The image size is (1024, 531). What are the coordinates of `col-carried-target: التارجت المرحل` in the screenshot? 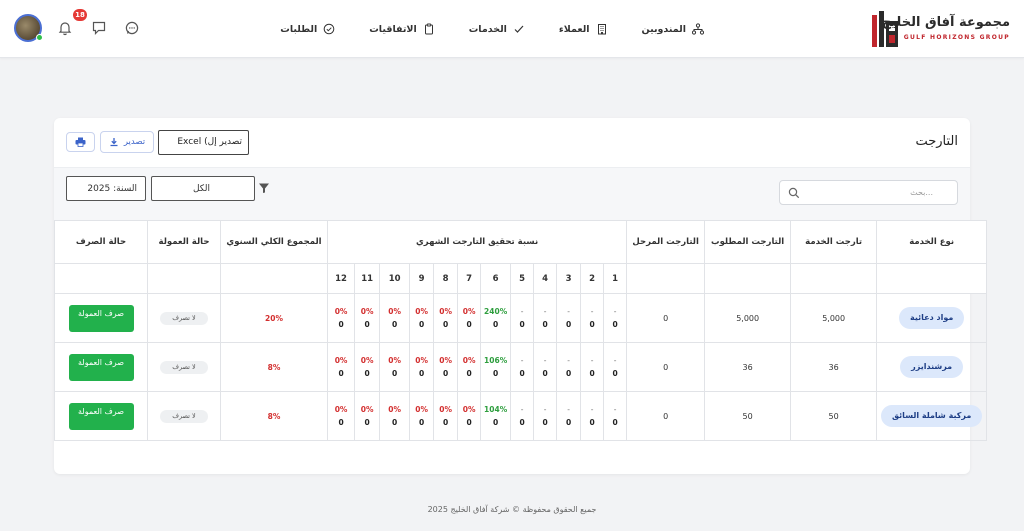 It's located at (666, 242).